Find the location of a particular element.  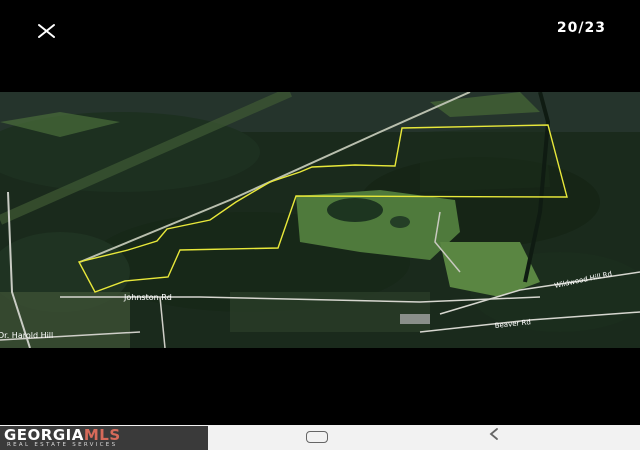

watermark-brand: GEORGIAMLS is located at coordinates (62, 435).